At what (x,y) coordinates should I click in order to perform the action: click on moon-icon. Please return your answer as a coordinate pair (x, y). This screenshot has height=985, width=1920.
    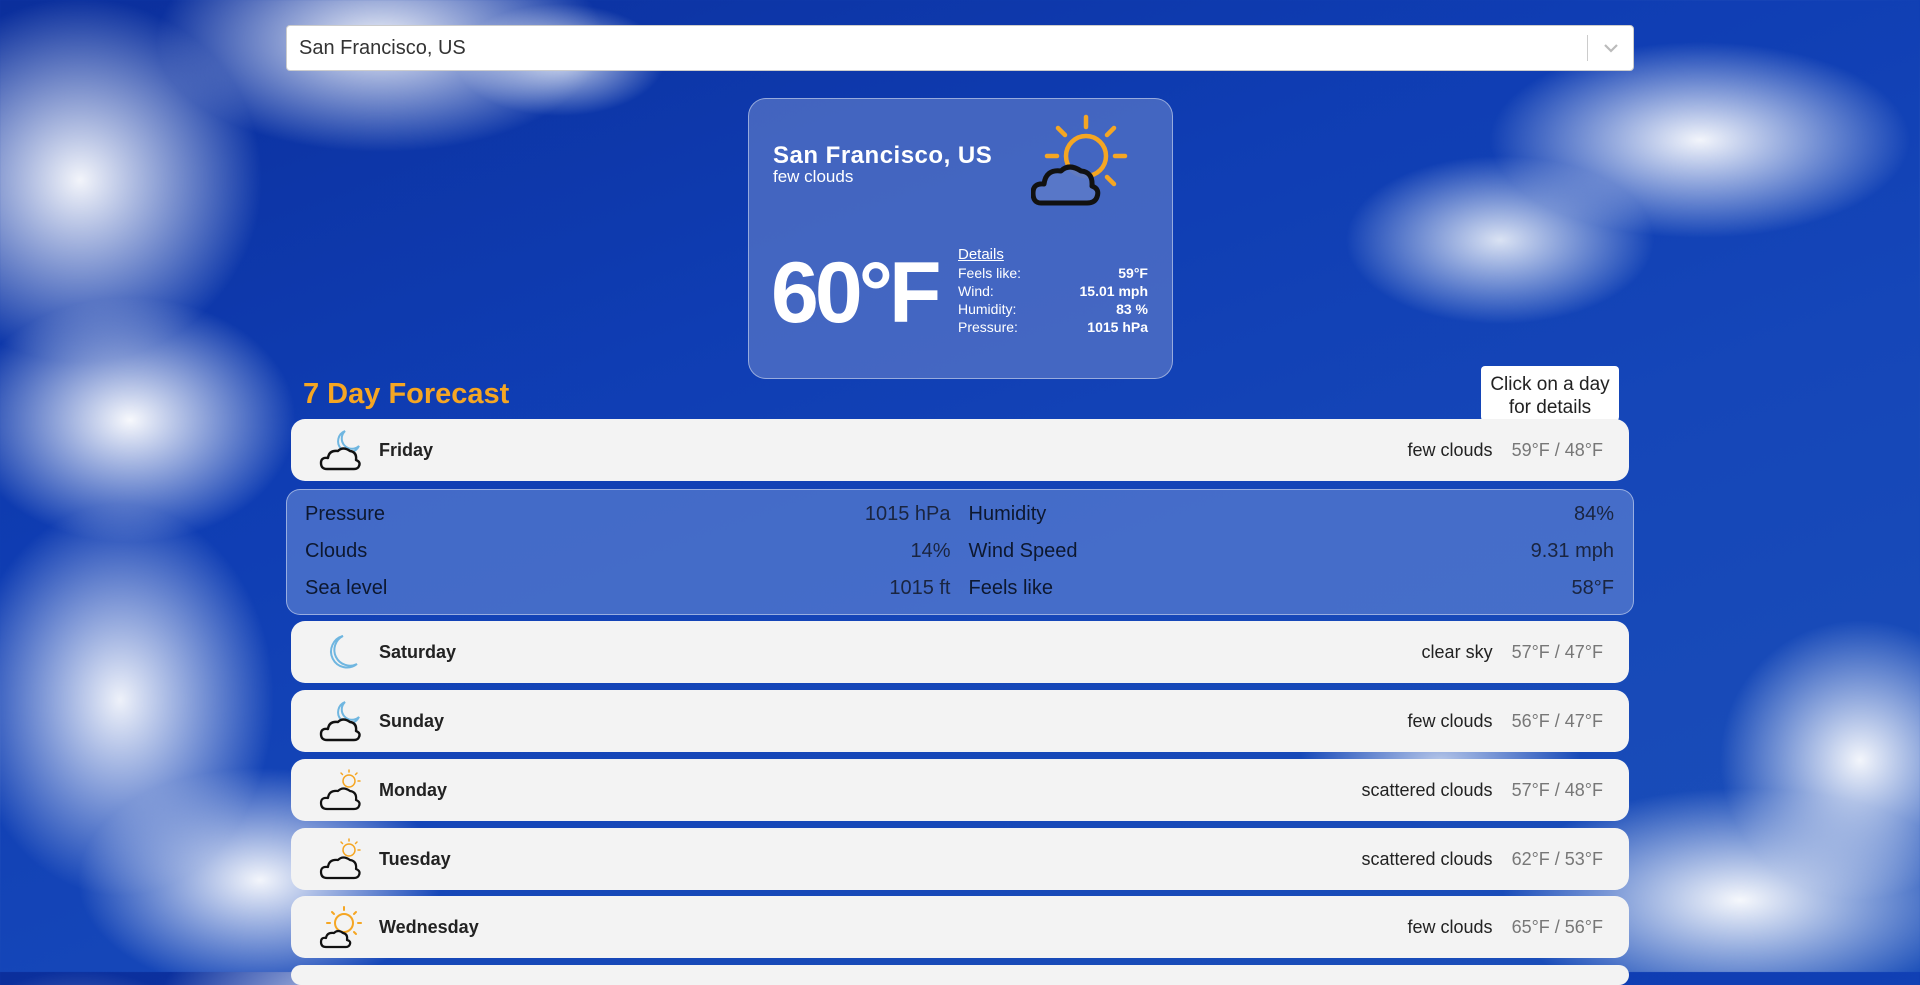
    Looking at the image, I should click on (341, 652).